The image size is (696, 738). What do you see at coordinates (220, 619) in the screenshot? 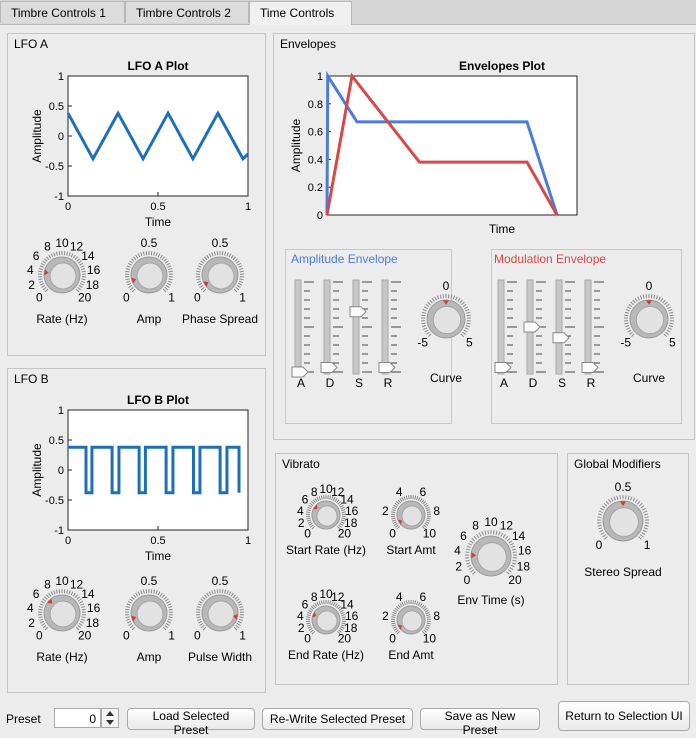
I see `pulse-width-knob: 0 0.5 1 Pulse Width` at bounding box center [220, 619].